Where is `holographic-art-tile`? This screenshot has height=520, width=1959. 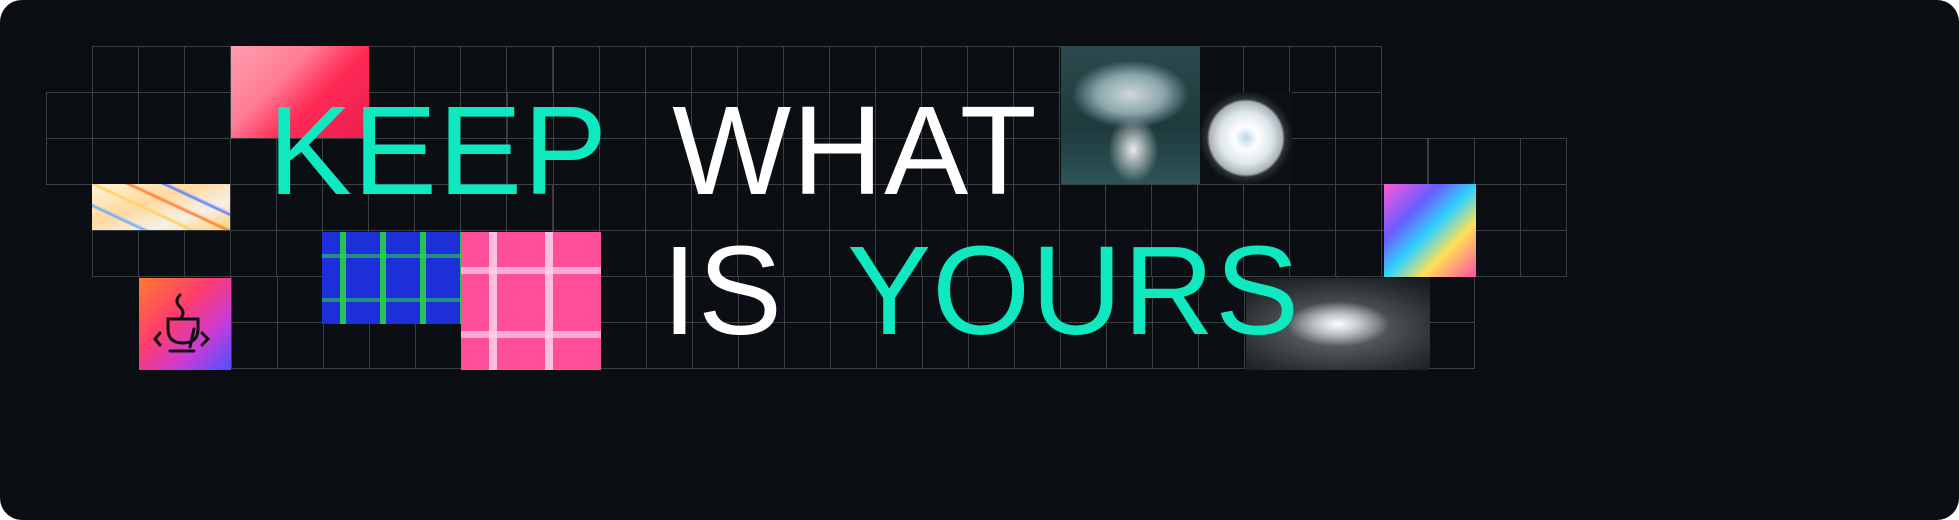
holographic-art-tile is located at coordinates (1430, 230).